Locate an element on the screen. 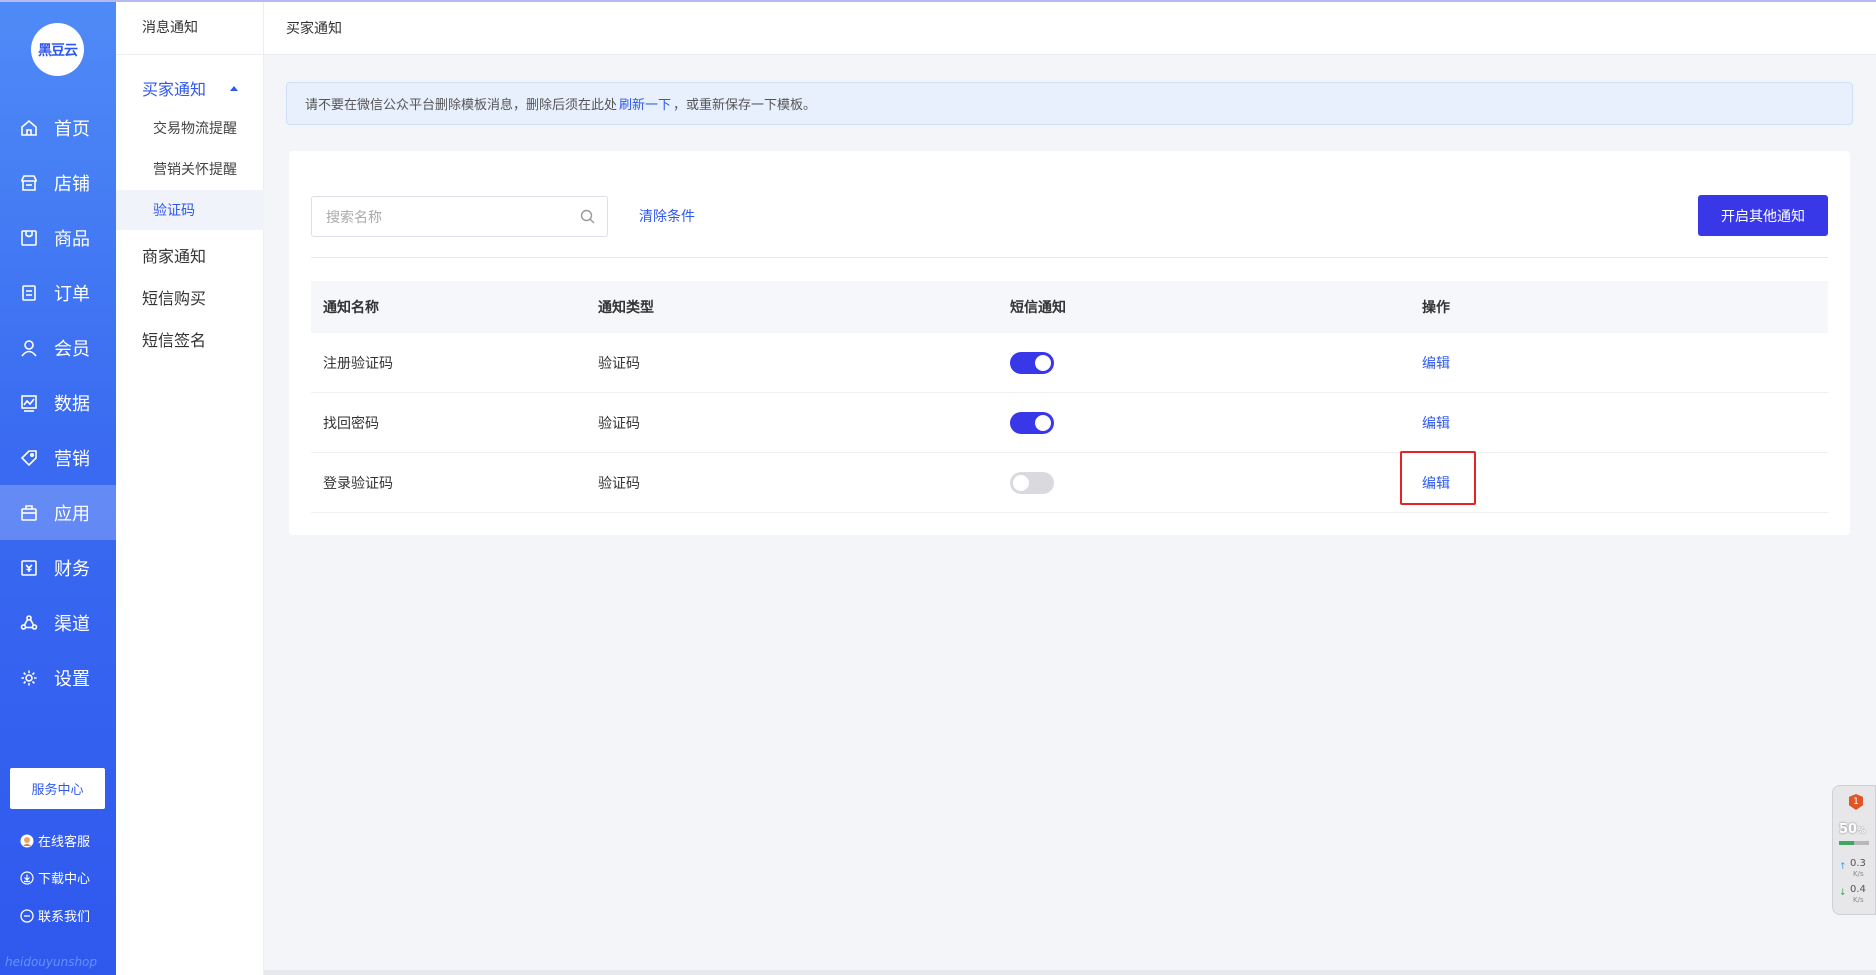 Image resolution: width=1876 pixels, height=975 pixels. subnav-group-sms-purchase: 短信购买 is located at coordinates (174, 297).